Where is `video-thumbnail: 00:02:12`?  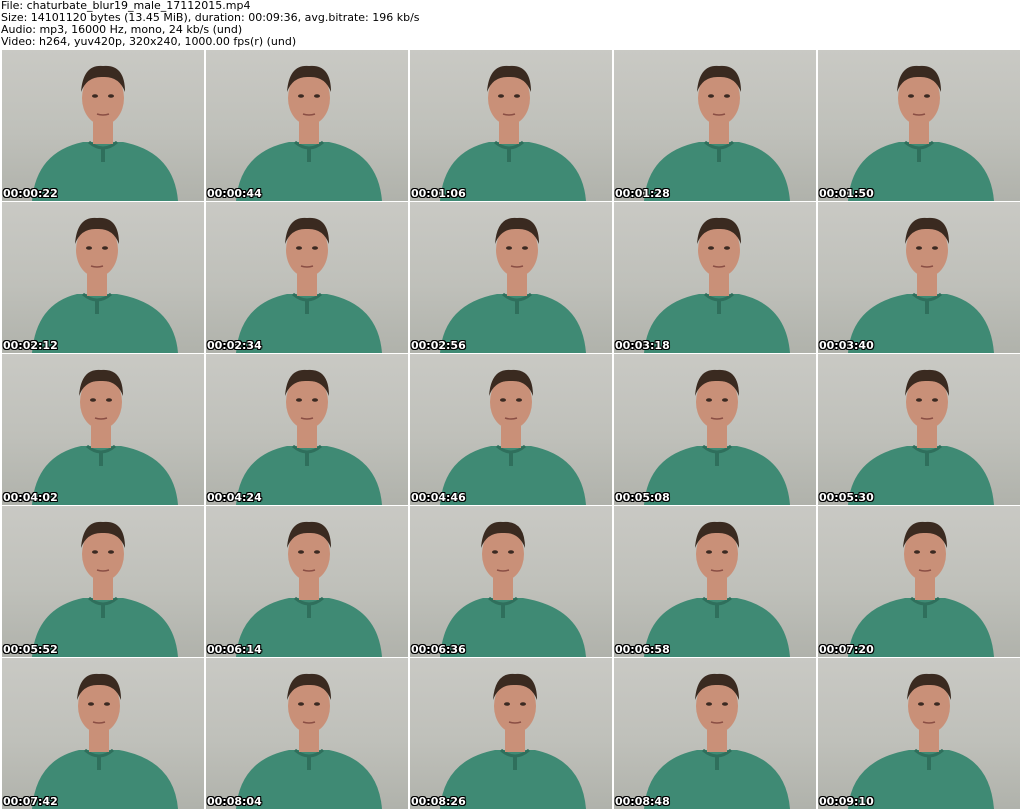
video-thumbnail: 00:02:12 is located at coordinates (103, 277).